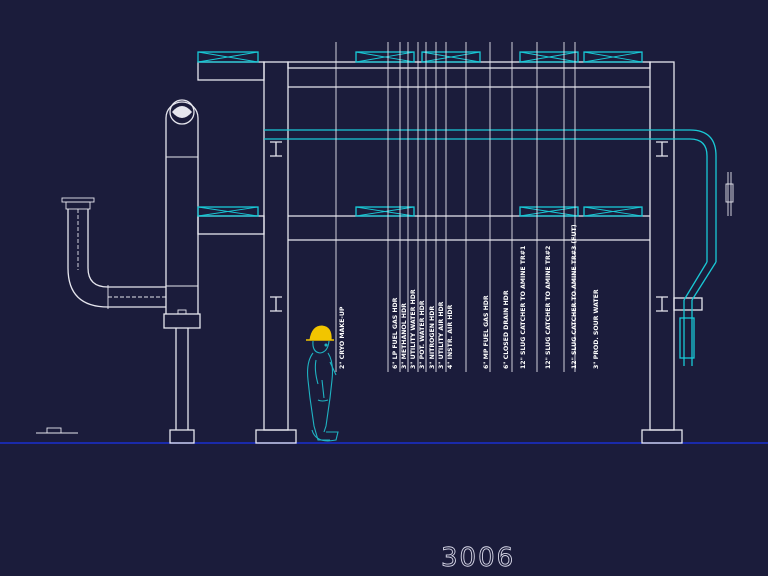 The width and height of the screenshot is (768, 576). Describe the element at coordinates (422, 334) in the screenshot. I see `pipe-label: 3" POT. WATER HDR` at that location.